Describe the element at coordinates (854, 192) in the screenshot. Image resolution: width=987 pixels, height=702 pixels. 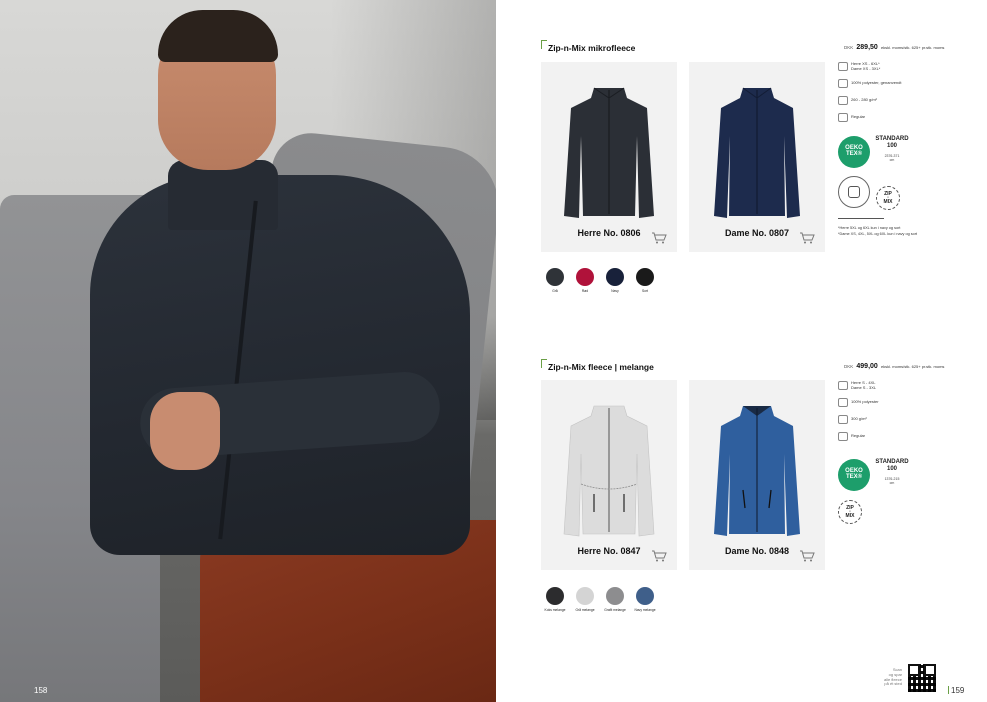
I see `recycled-badge-icon` at that location.